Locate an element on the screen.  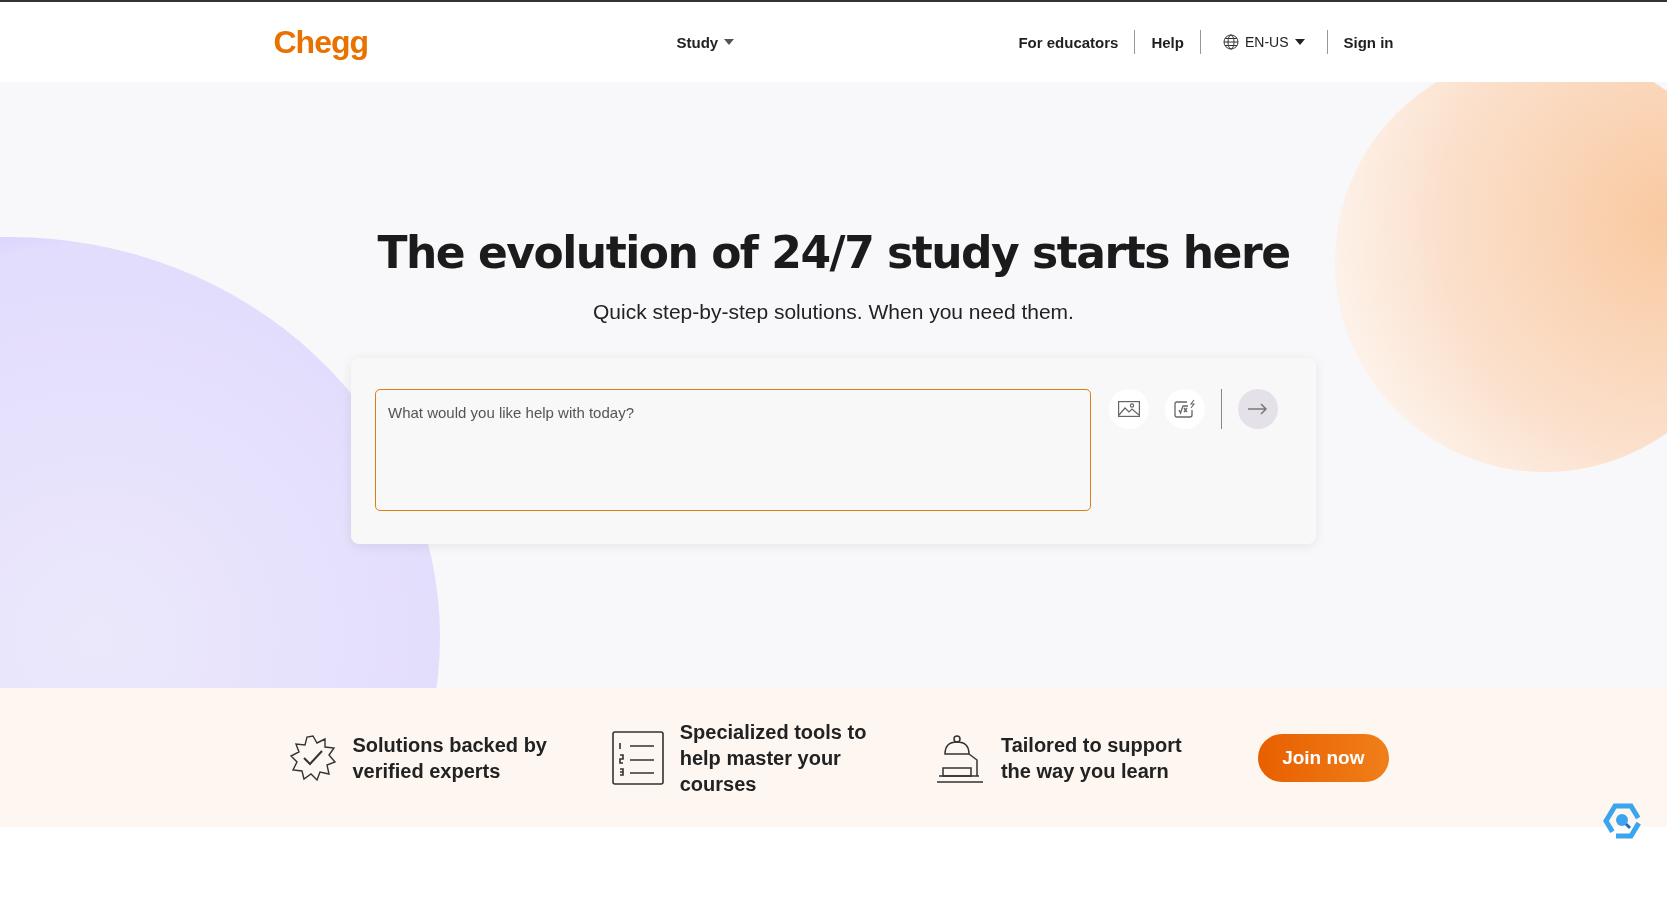
submit-button is located at coordinates (1258, 409).